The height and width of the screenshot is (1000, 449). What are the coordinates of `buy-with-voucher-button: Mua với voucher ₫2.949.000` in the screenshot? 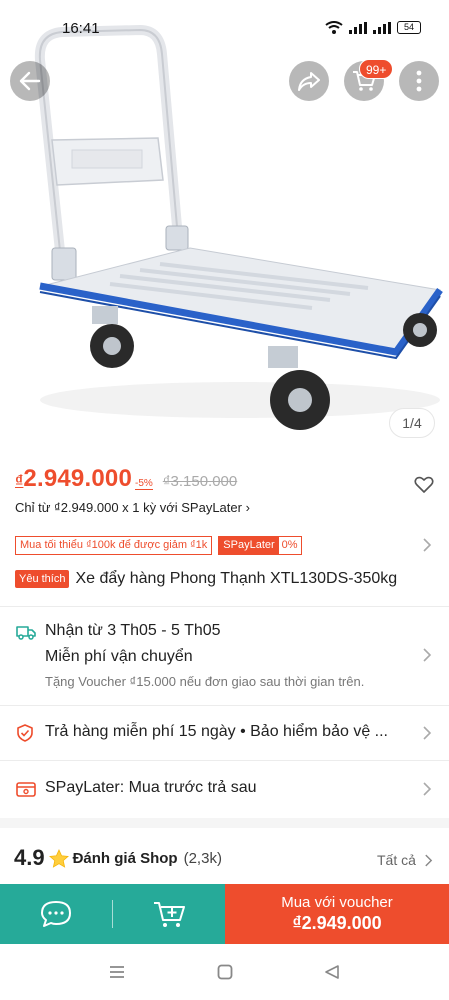 It's located at (337, 914).